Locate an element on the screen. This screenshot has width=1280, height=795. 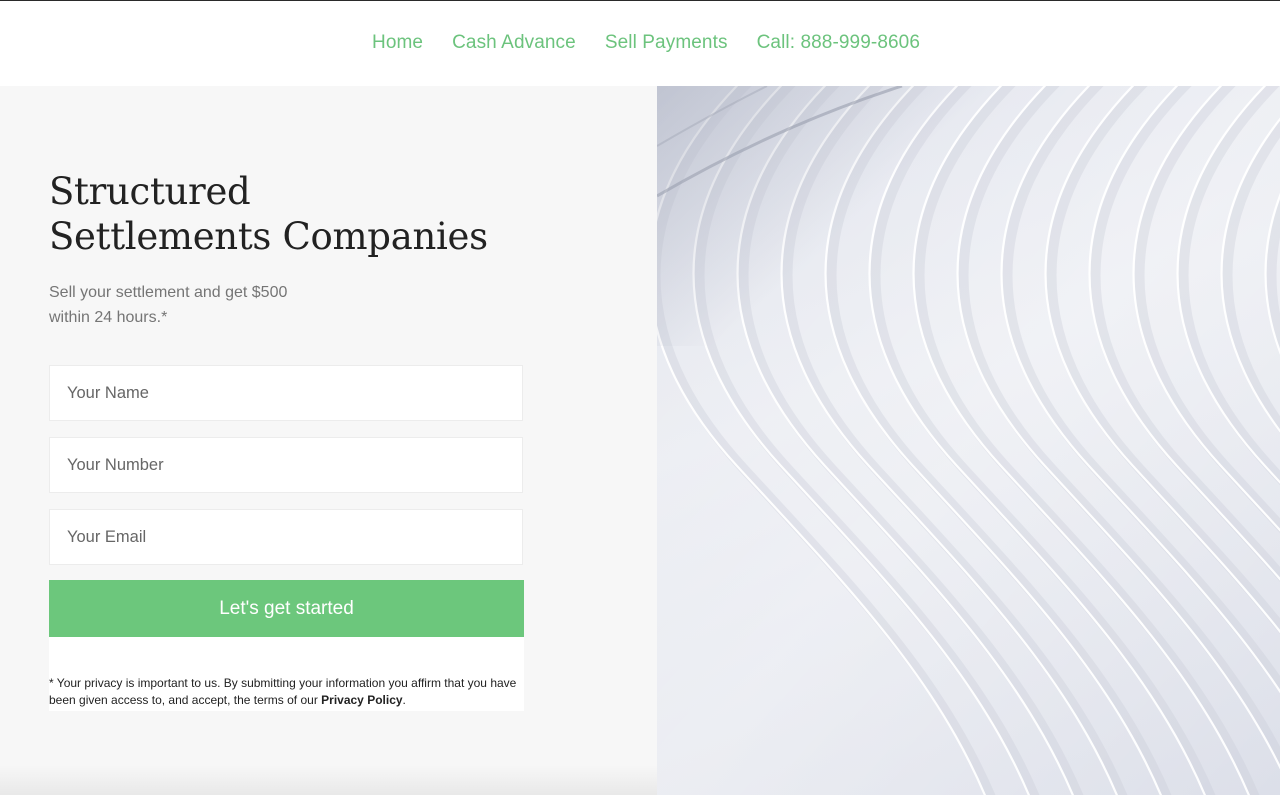
page-title-line-1: Structured is located at coordinates (150, 191).